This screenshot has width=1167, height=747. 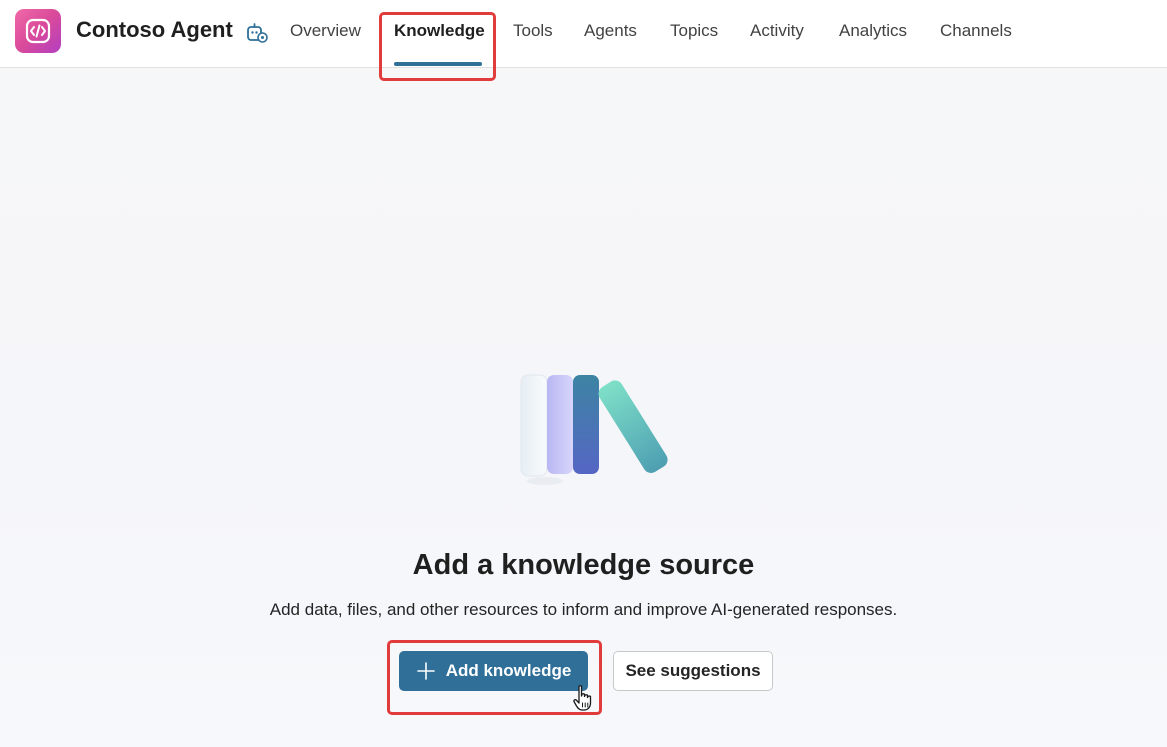 I want to click on see-suggestions-button: See suggestions, so click(x=693, y=671).